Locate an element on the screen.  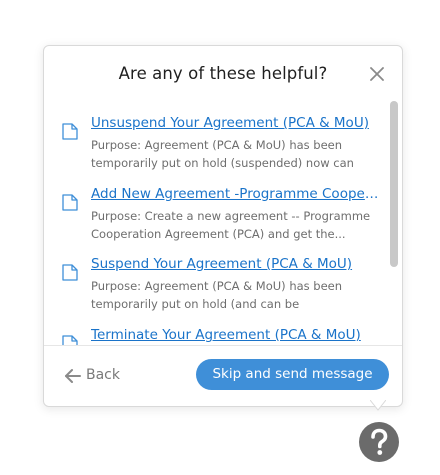
dialog-title: Are any of these helpful? is located at coordinates (223, 73).